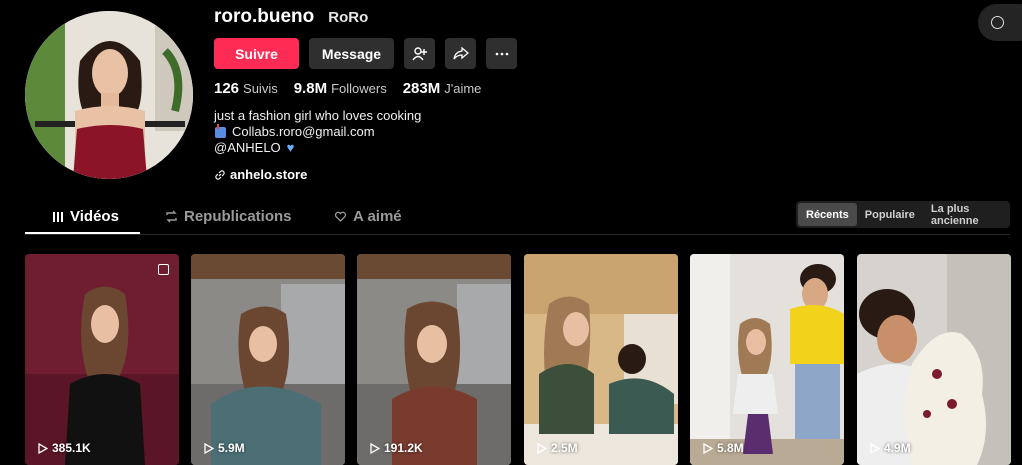  What do you see at coordinates (224, 448) in the screenshot?
I see `view-count: 5.9M` at bounding box center [224, 448].